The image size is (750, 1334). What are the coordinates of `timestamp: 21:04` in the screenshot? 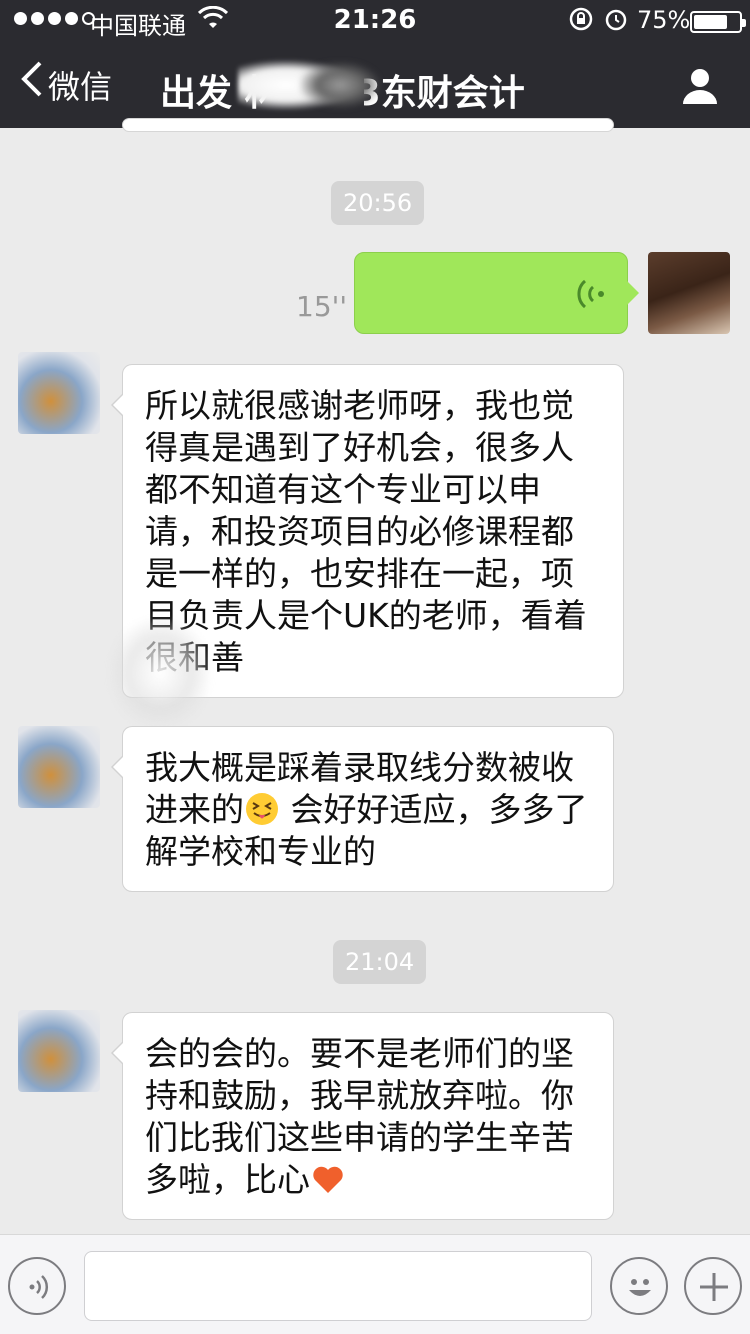 It's located at (380, 962).